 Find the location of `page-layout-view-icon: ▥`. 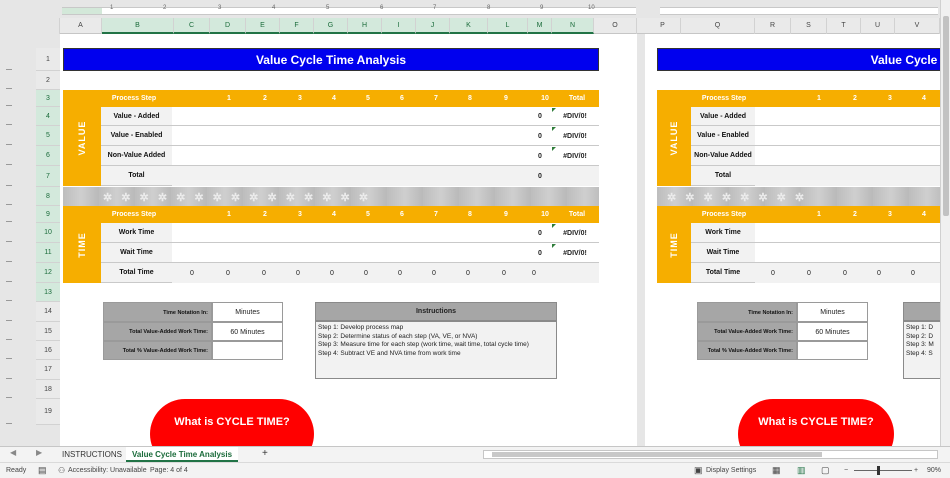

page-layout-view-icon: ▥ is located at coordinates (801, 470).